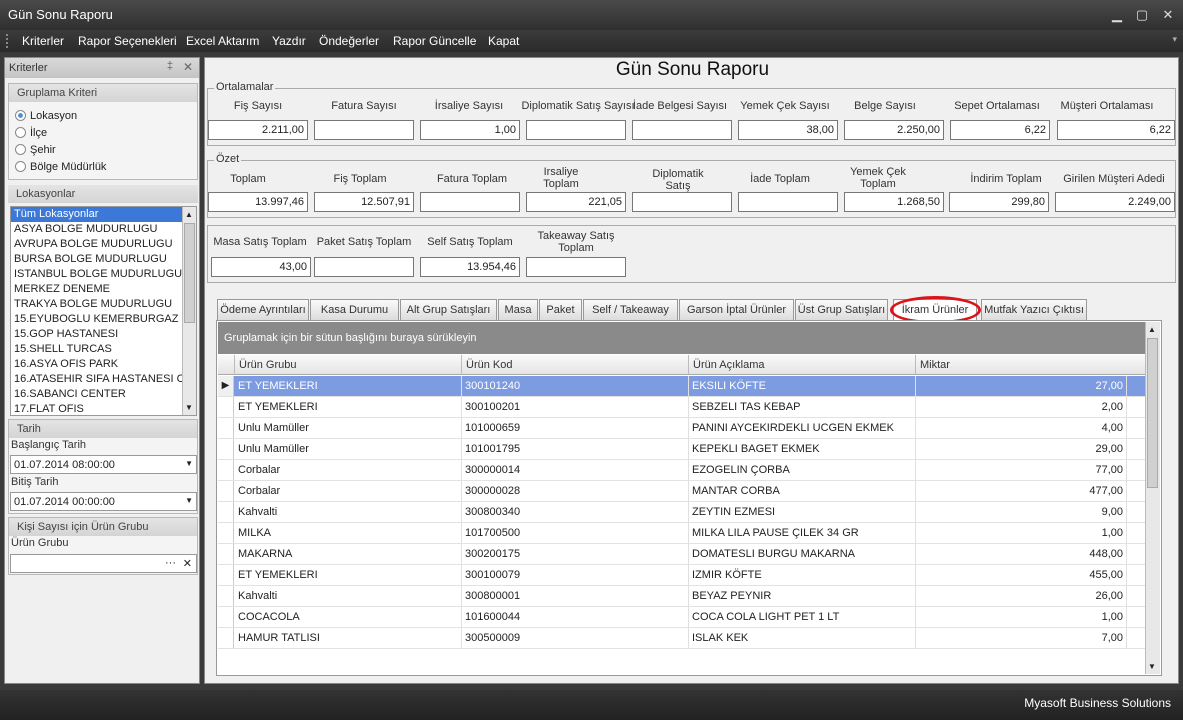  What do you see at coordinates (170, 66) in the screenshot?
I see `pin-icon: ‡` at bounding box center [170, 66].